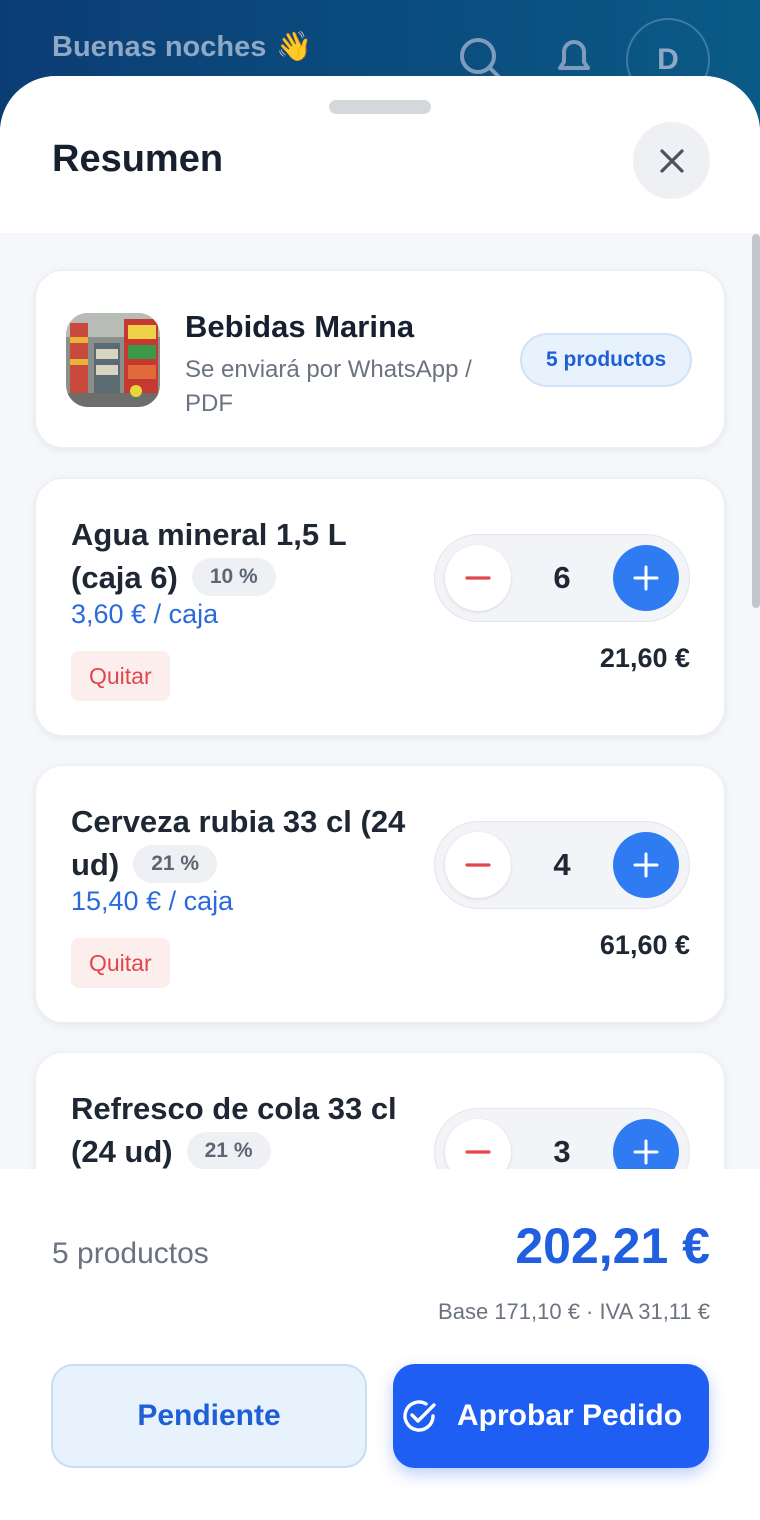 This screenshot has height=1520, width=760. I want to click on greeting: Buenas noches 👋, so click(182, 47).